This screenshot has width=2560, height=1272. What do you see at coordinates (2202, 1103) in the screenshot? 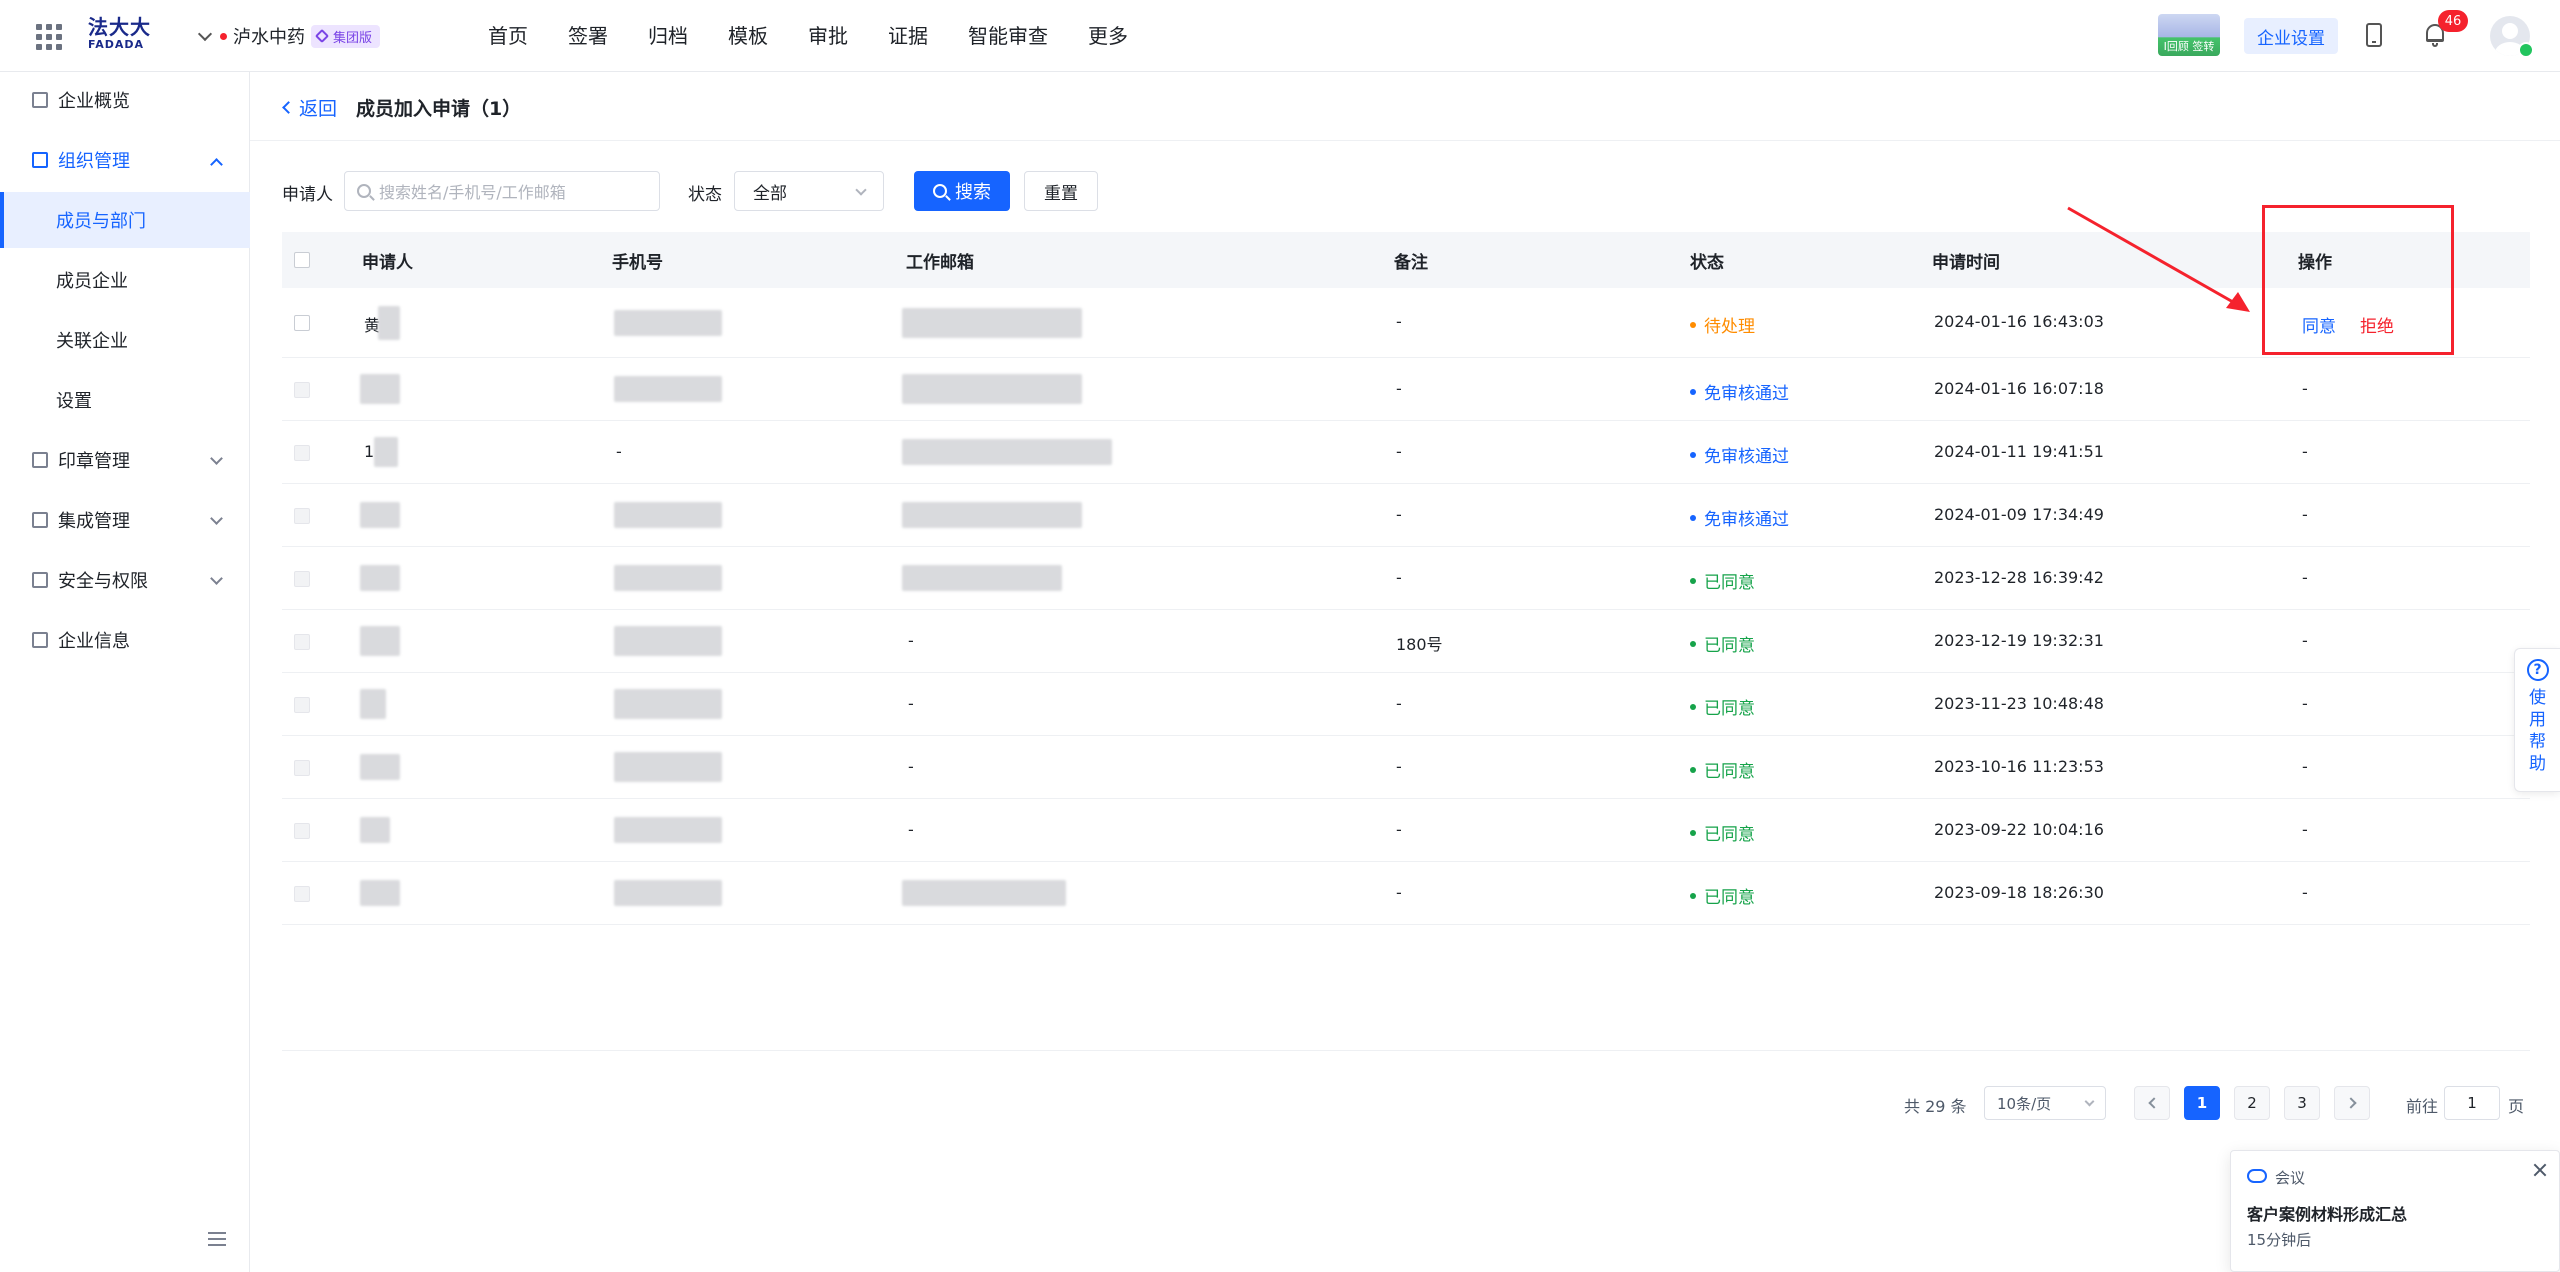
I see `page-button-1: 1` at bounding box center [2202, 1103].